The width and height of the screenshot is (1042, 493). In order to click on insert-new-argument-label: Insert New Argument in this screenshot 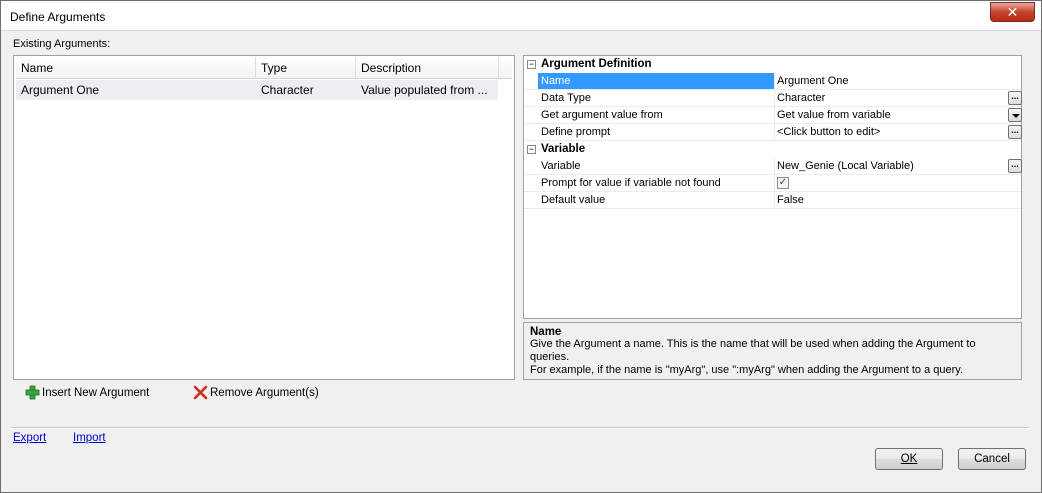, I will do `click(96, 393)`.